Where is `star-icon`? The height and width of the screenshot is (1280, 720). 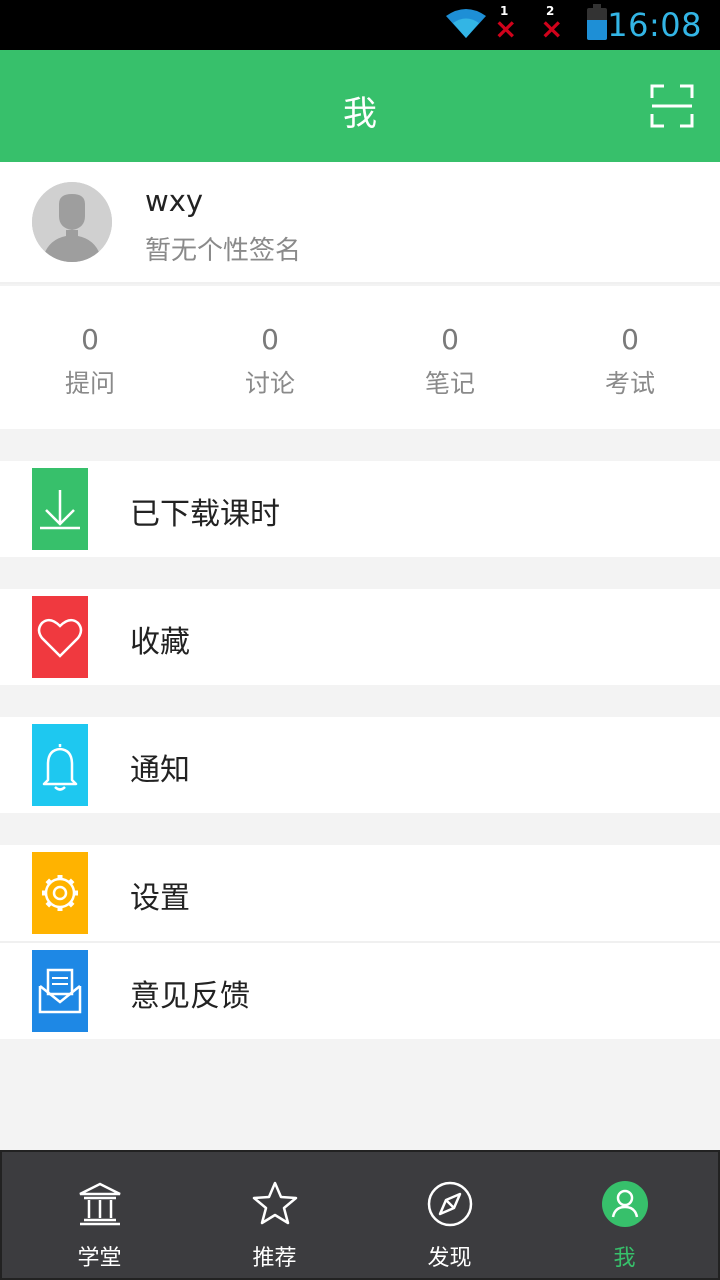
star-icon is located at coordinates (275, 1203).